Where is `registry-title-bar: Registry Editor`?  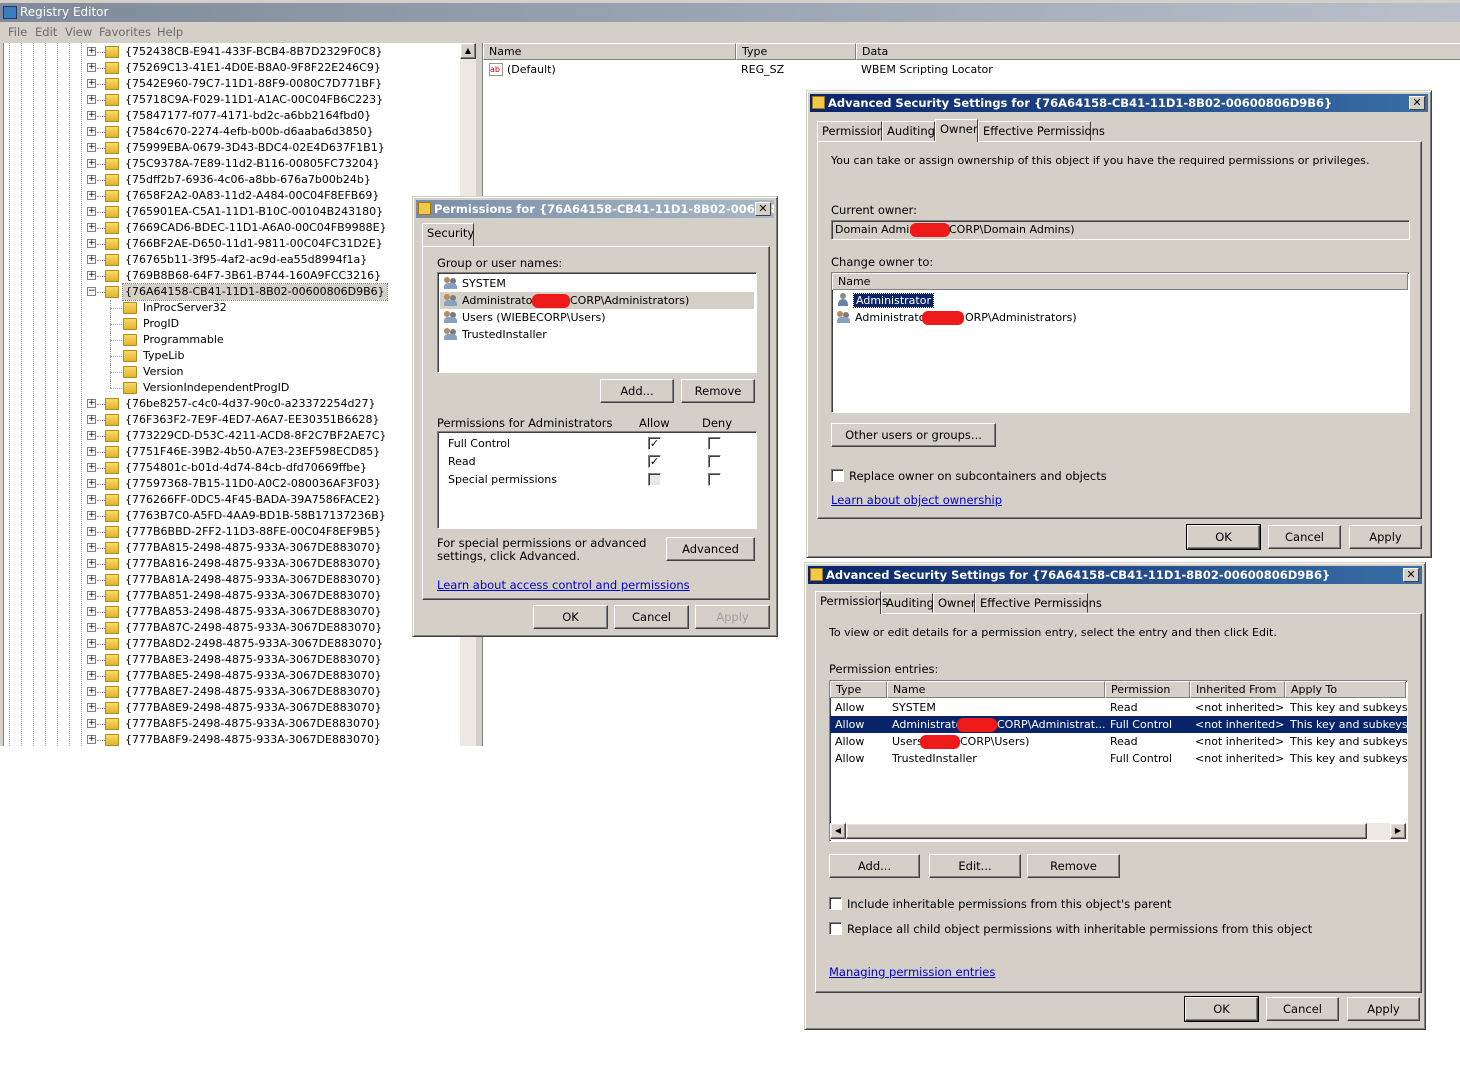
registry-title-bar: Registry Editor is located at coordinates (730, 12).